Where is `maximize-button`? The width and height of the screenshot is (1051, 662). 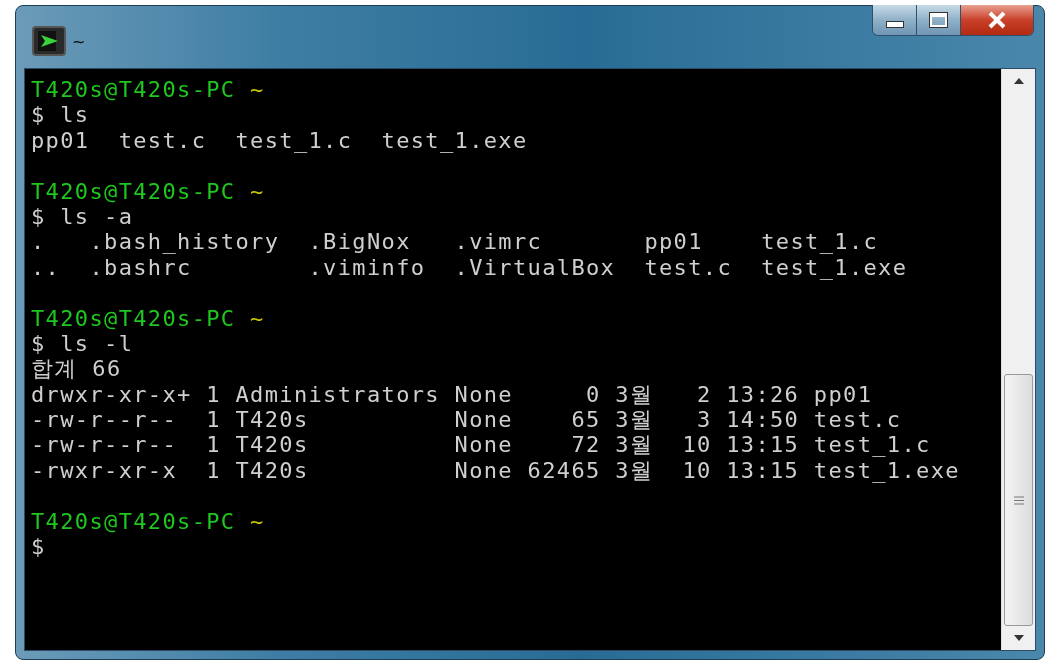
maximize-button is located at coordinates (939, 20).